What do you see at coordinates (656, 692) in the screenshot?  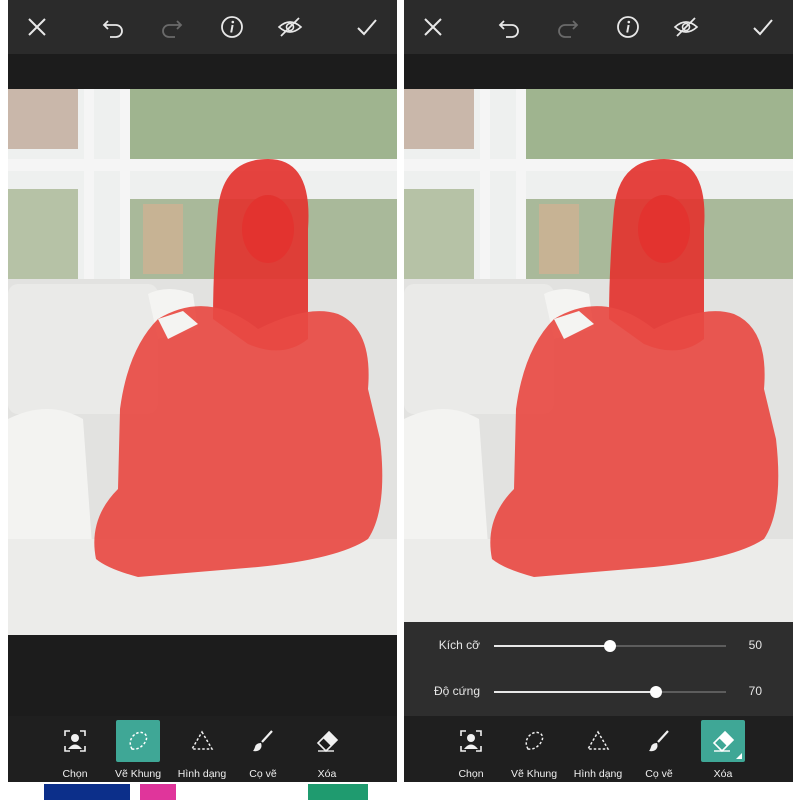 I see `slider-hardness-knob` at bounding box center [656, 692].